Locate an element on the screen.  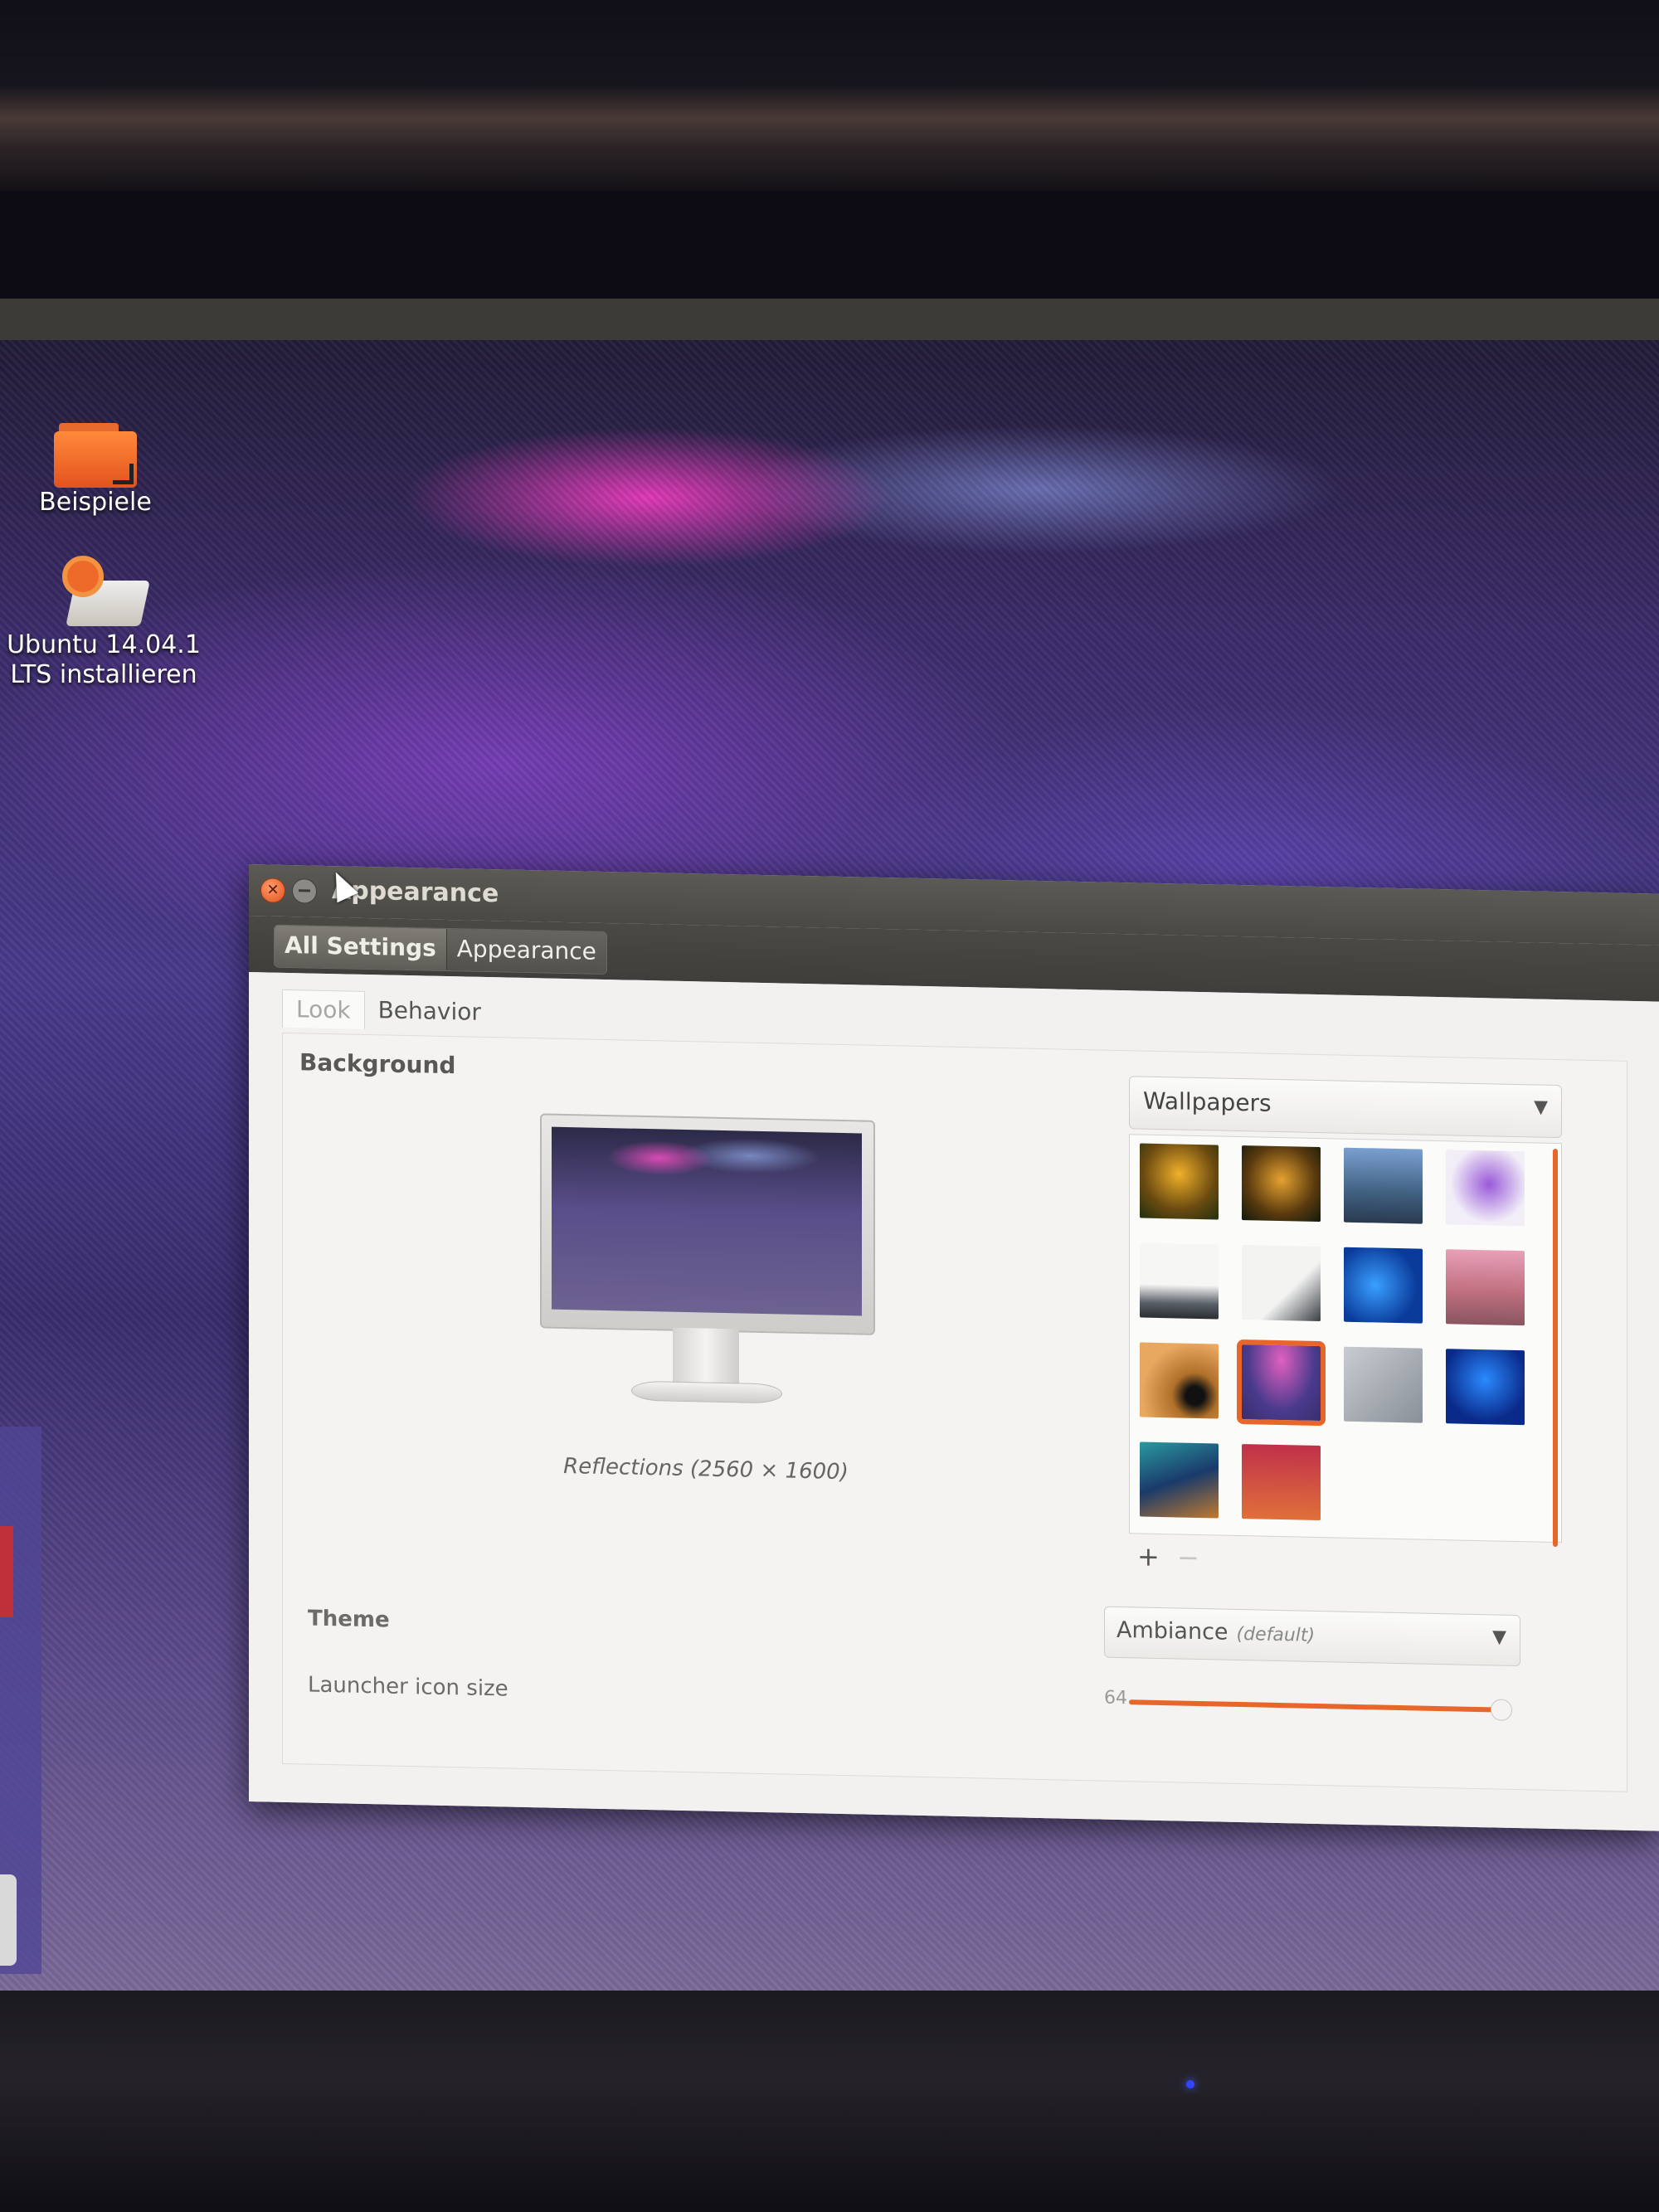
close-icon: ✕ is located at coordinates (273, 890).